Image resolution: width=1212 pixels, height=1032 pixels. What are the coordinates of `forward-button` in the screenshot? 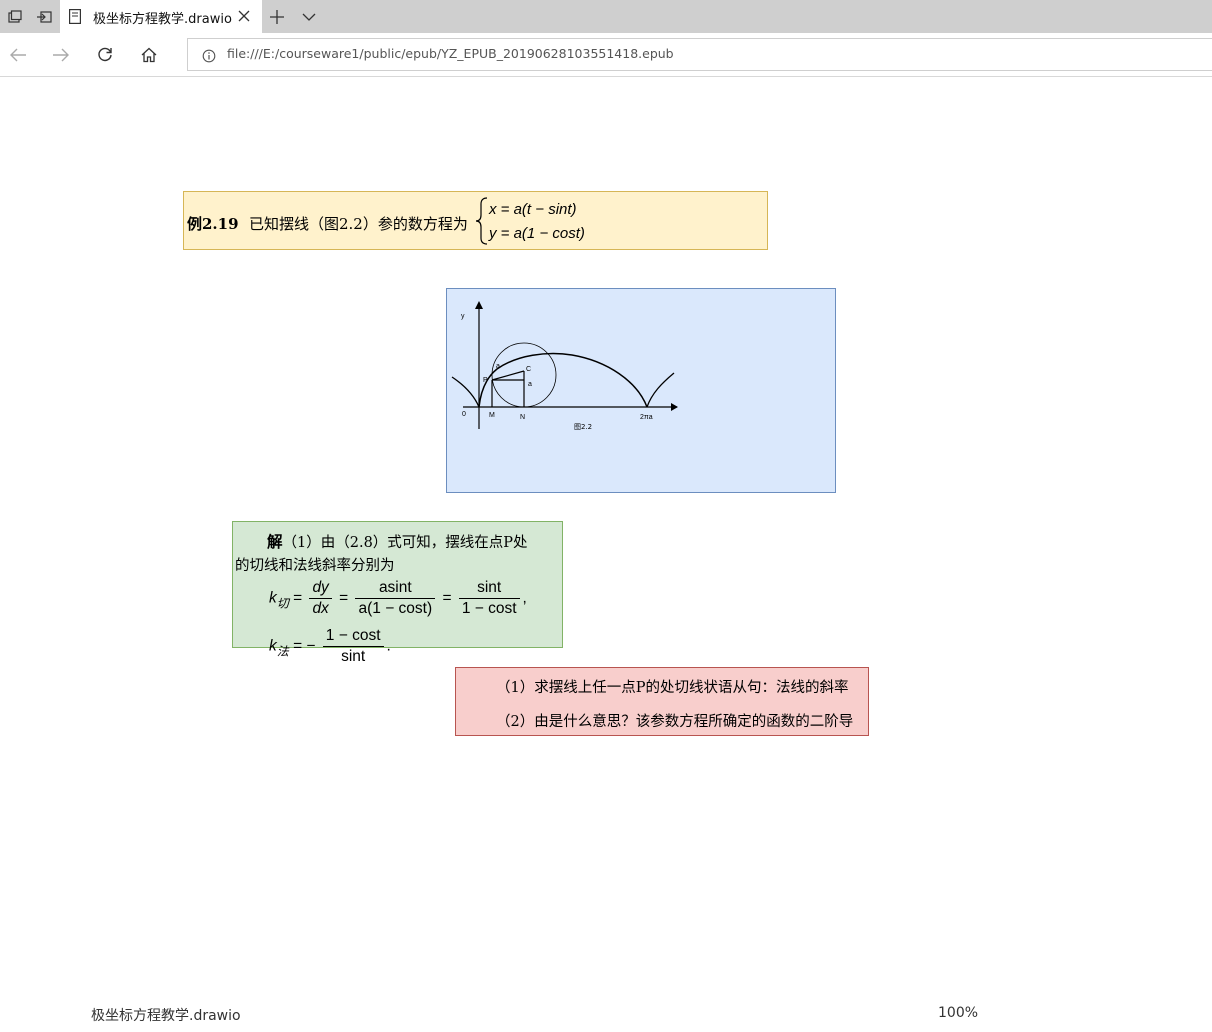 It's located at (61, 55).